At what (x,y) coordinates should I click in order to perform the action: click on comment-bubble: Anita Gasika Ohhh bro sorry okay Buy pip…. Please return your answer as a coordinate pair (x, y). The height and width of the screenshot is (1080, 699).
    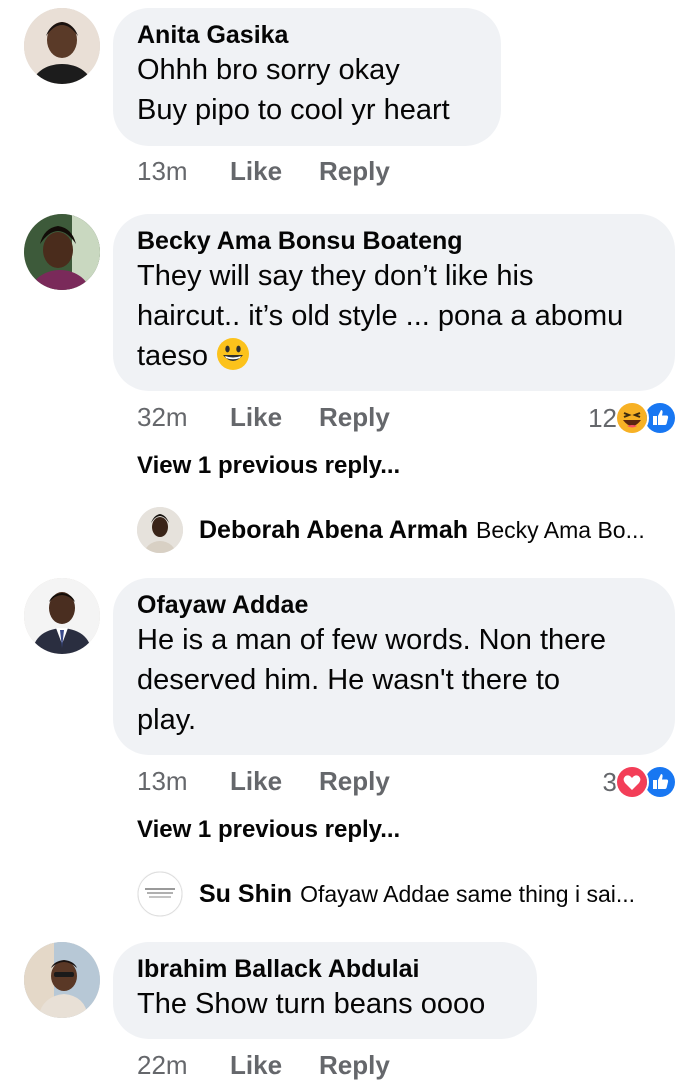
    Looking at the image, I should click on (307, 77).